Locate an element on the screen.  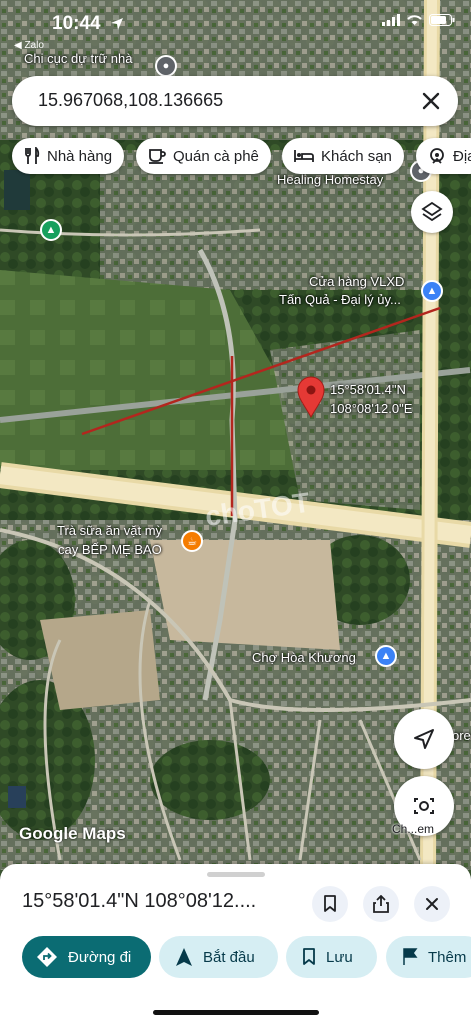
chip-restaurants: Nhà hàng is located at coordinates (68, 156).